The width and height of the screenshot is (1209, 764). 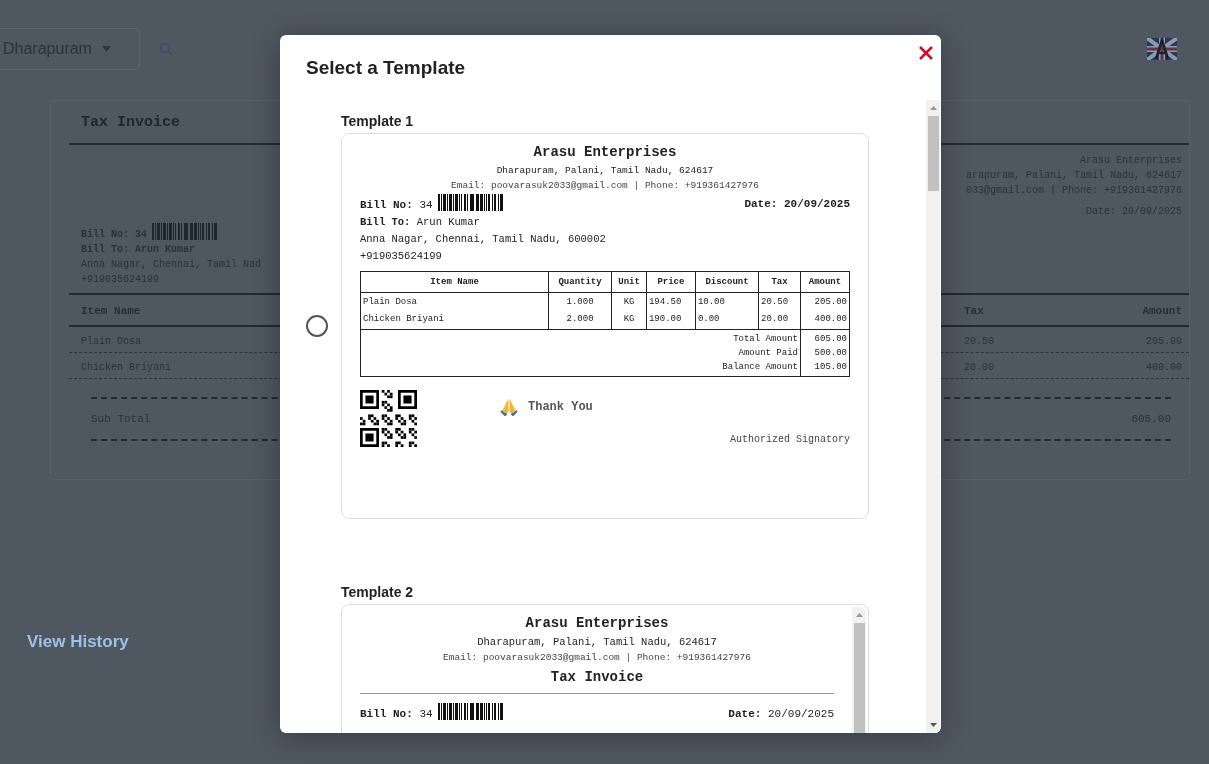 What do you see at coordinates (580, 301) in the screenshot?
I see `table-cell: 1.000` at bounding box center [580, 301].